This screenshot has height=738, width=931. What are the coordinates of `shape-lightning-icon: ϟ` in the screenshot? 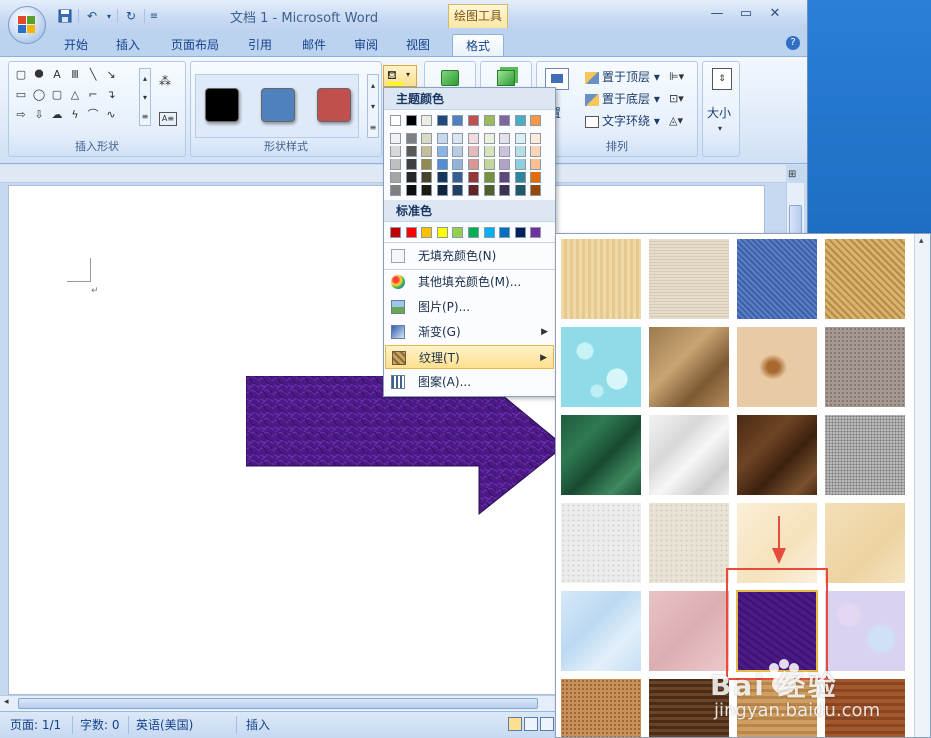 It's located at (75, 115).